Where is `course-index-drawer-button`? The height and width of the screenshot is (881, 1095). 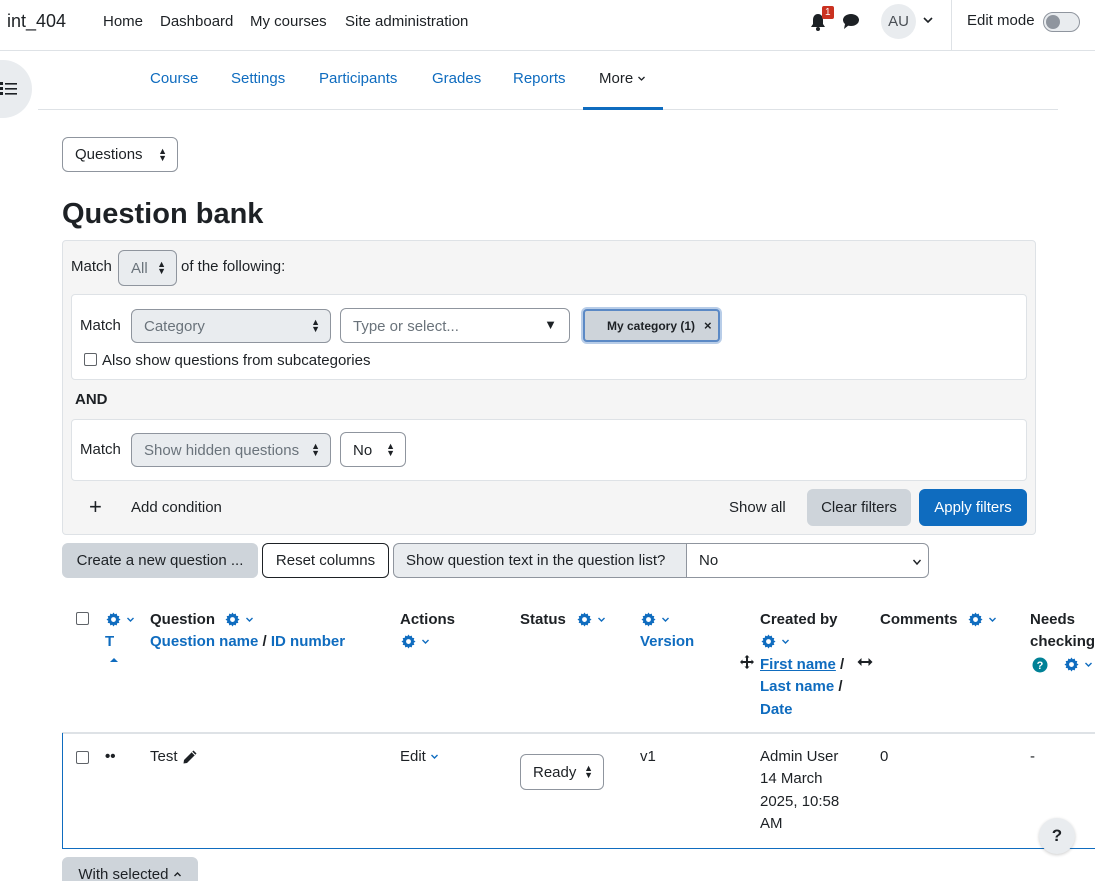 course-index-drawer-button is located at coordinates (16, 89).